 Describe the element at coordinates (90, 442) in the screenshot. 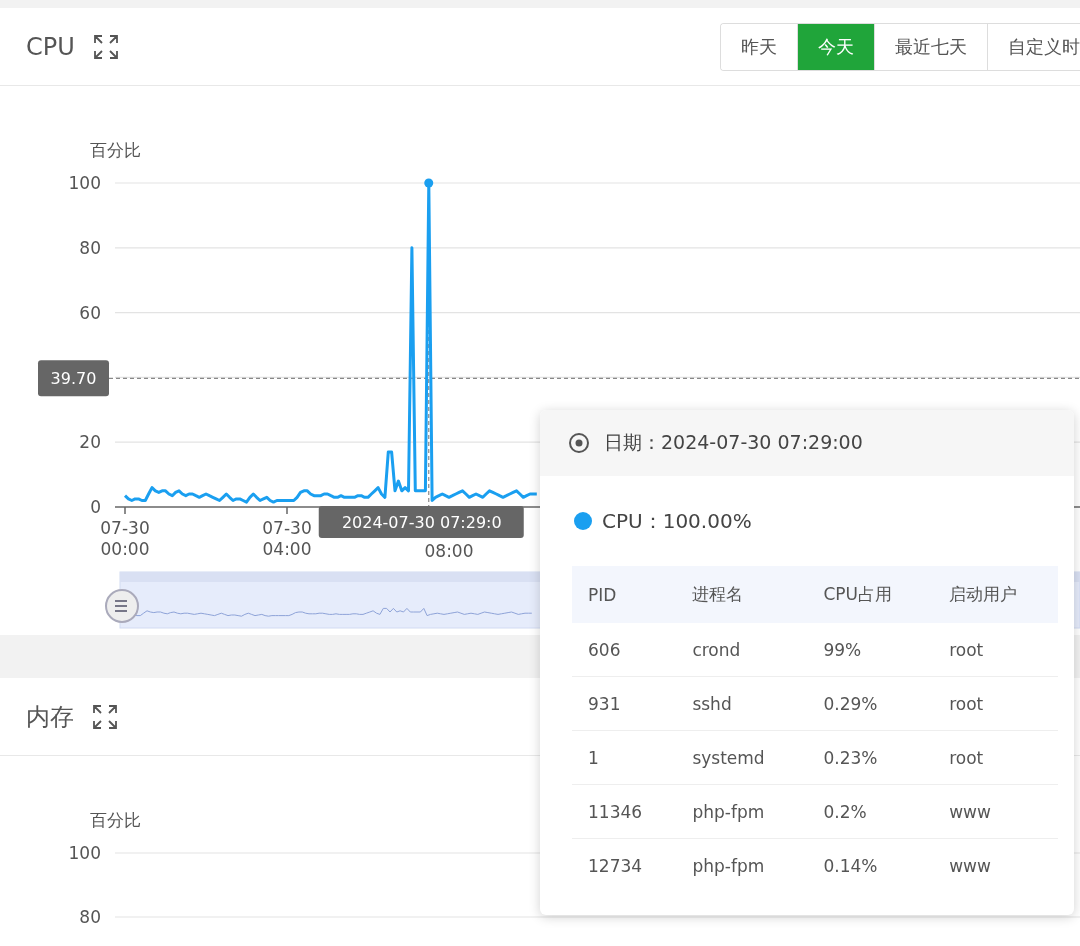

I see `axis-tick-label: 20` at that location.